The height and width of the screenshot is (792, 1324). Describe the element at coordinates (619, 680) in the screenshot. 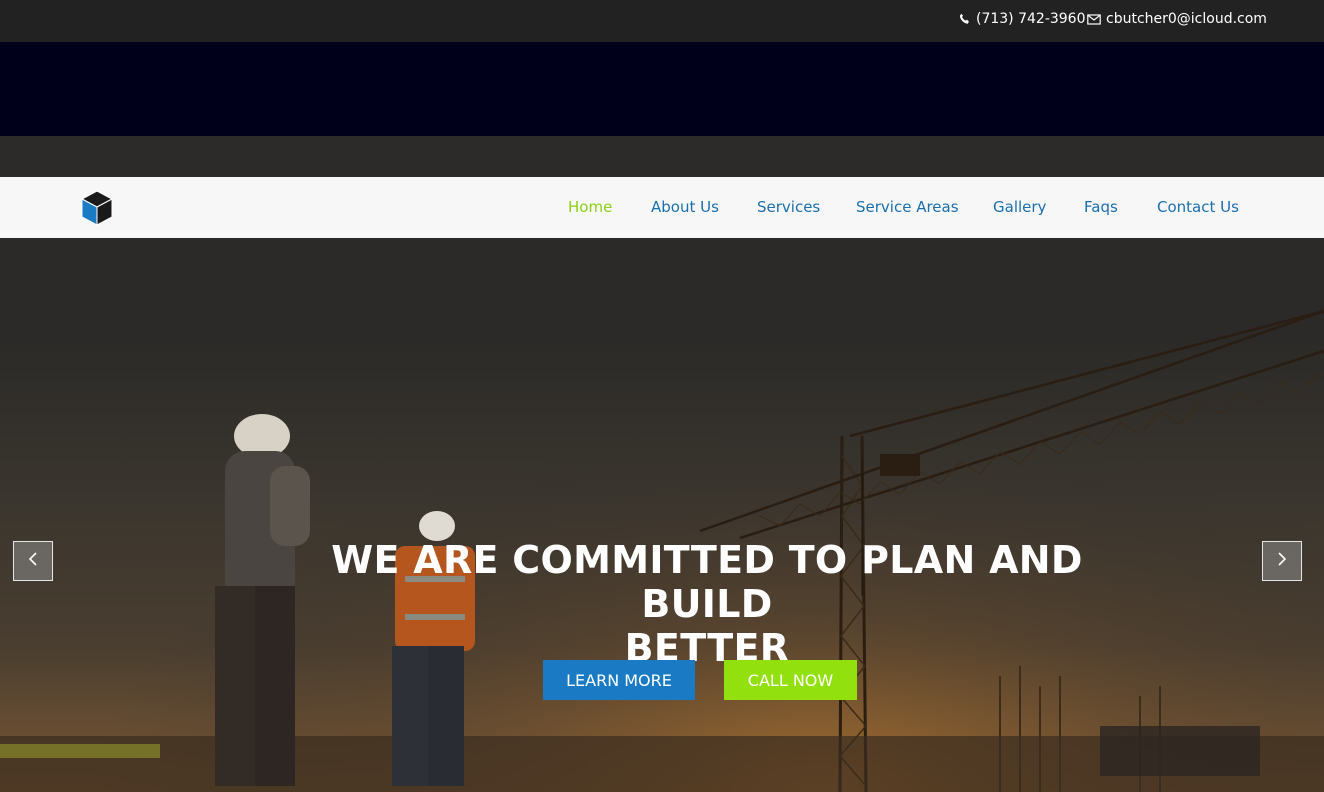

I see `learn-more-button: LEARN MORE` at that location.